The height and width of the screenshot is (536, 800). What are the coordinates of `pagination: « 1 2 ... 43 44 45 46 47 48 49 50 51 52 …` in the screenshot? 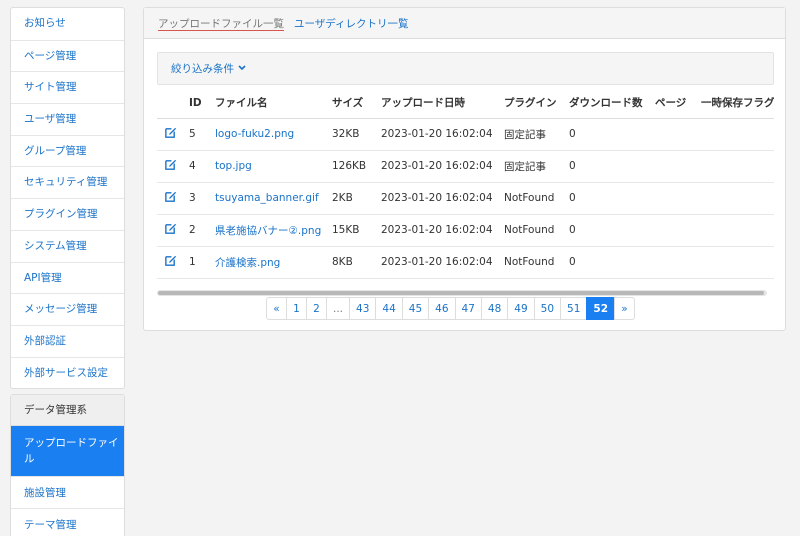 It's located at (451, 308).